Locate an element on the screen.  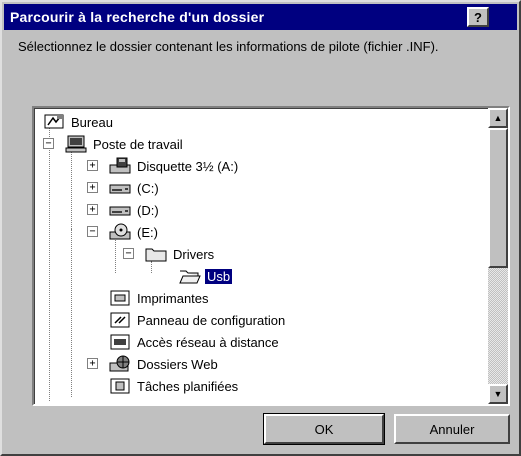
floppy-drive-icon is located at coordinates (120, 166).